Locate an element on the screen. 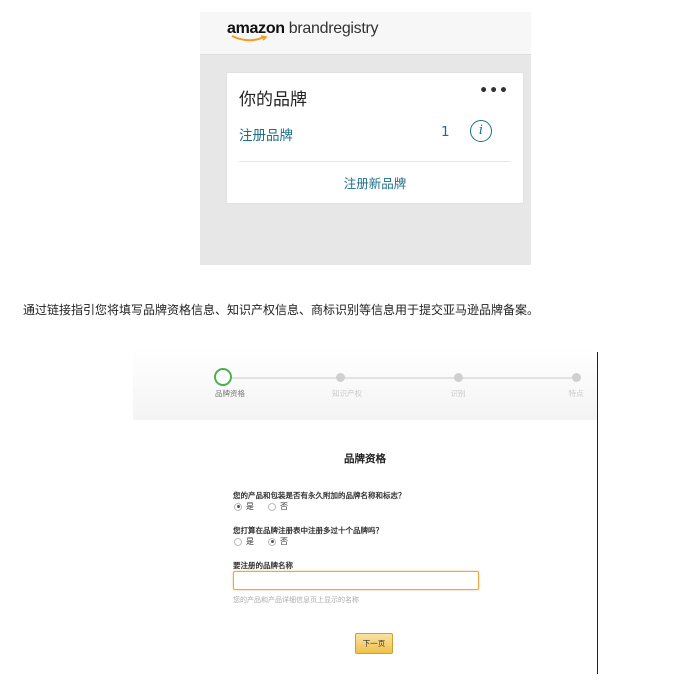 Image resolution: width=675 pixels, height=687 pixels. registered-brands-link: 注册品牌 is located at coordinates (266, 134).